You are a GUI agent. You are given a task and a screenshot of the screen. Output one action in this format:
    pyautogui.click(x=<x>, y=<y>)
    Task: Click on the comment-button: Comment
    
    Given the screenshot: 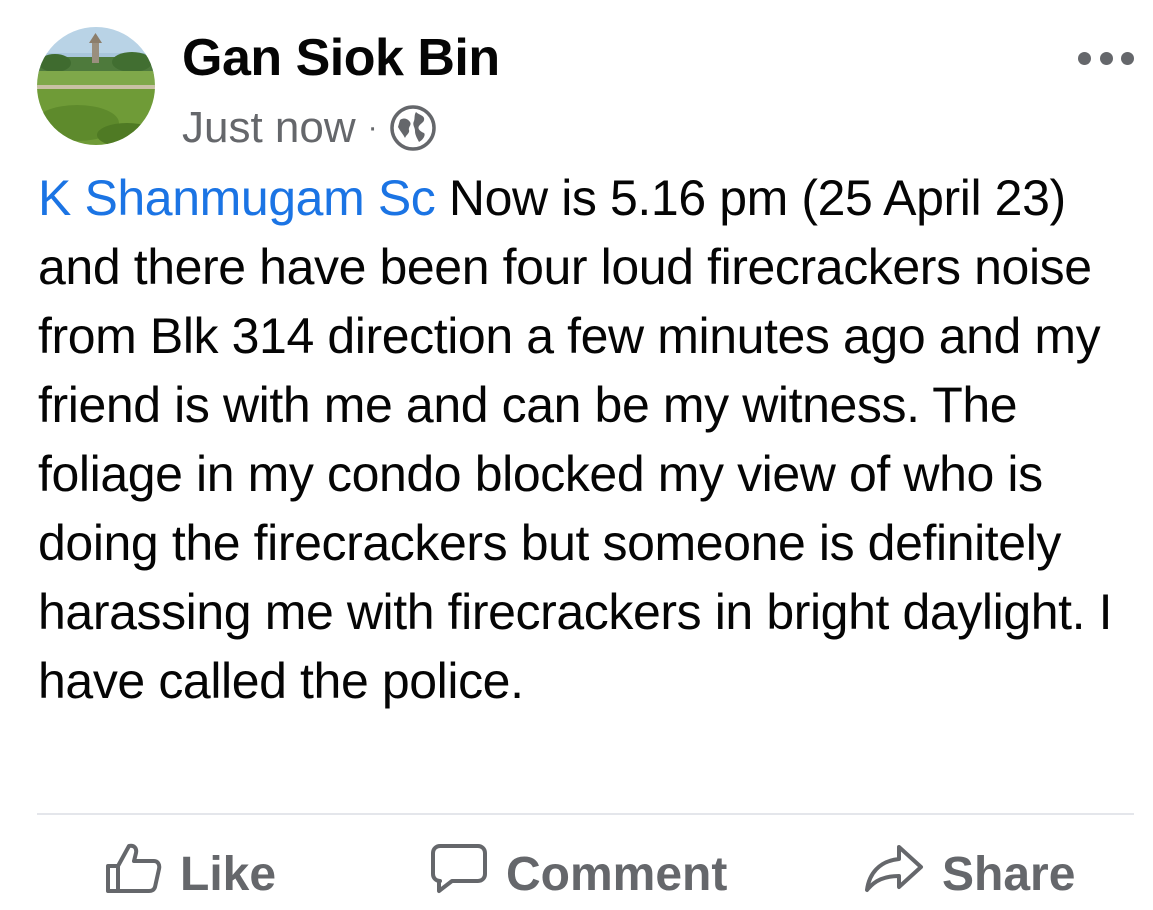 What is the action you would take?
    pyautogui.click(x=578, y=874)
    